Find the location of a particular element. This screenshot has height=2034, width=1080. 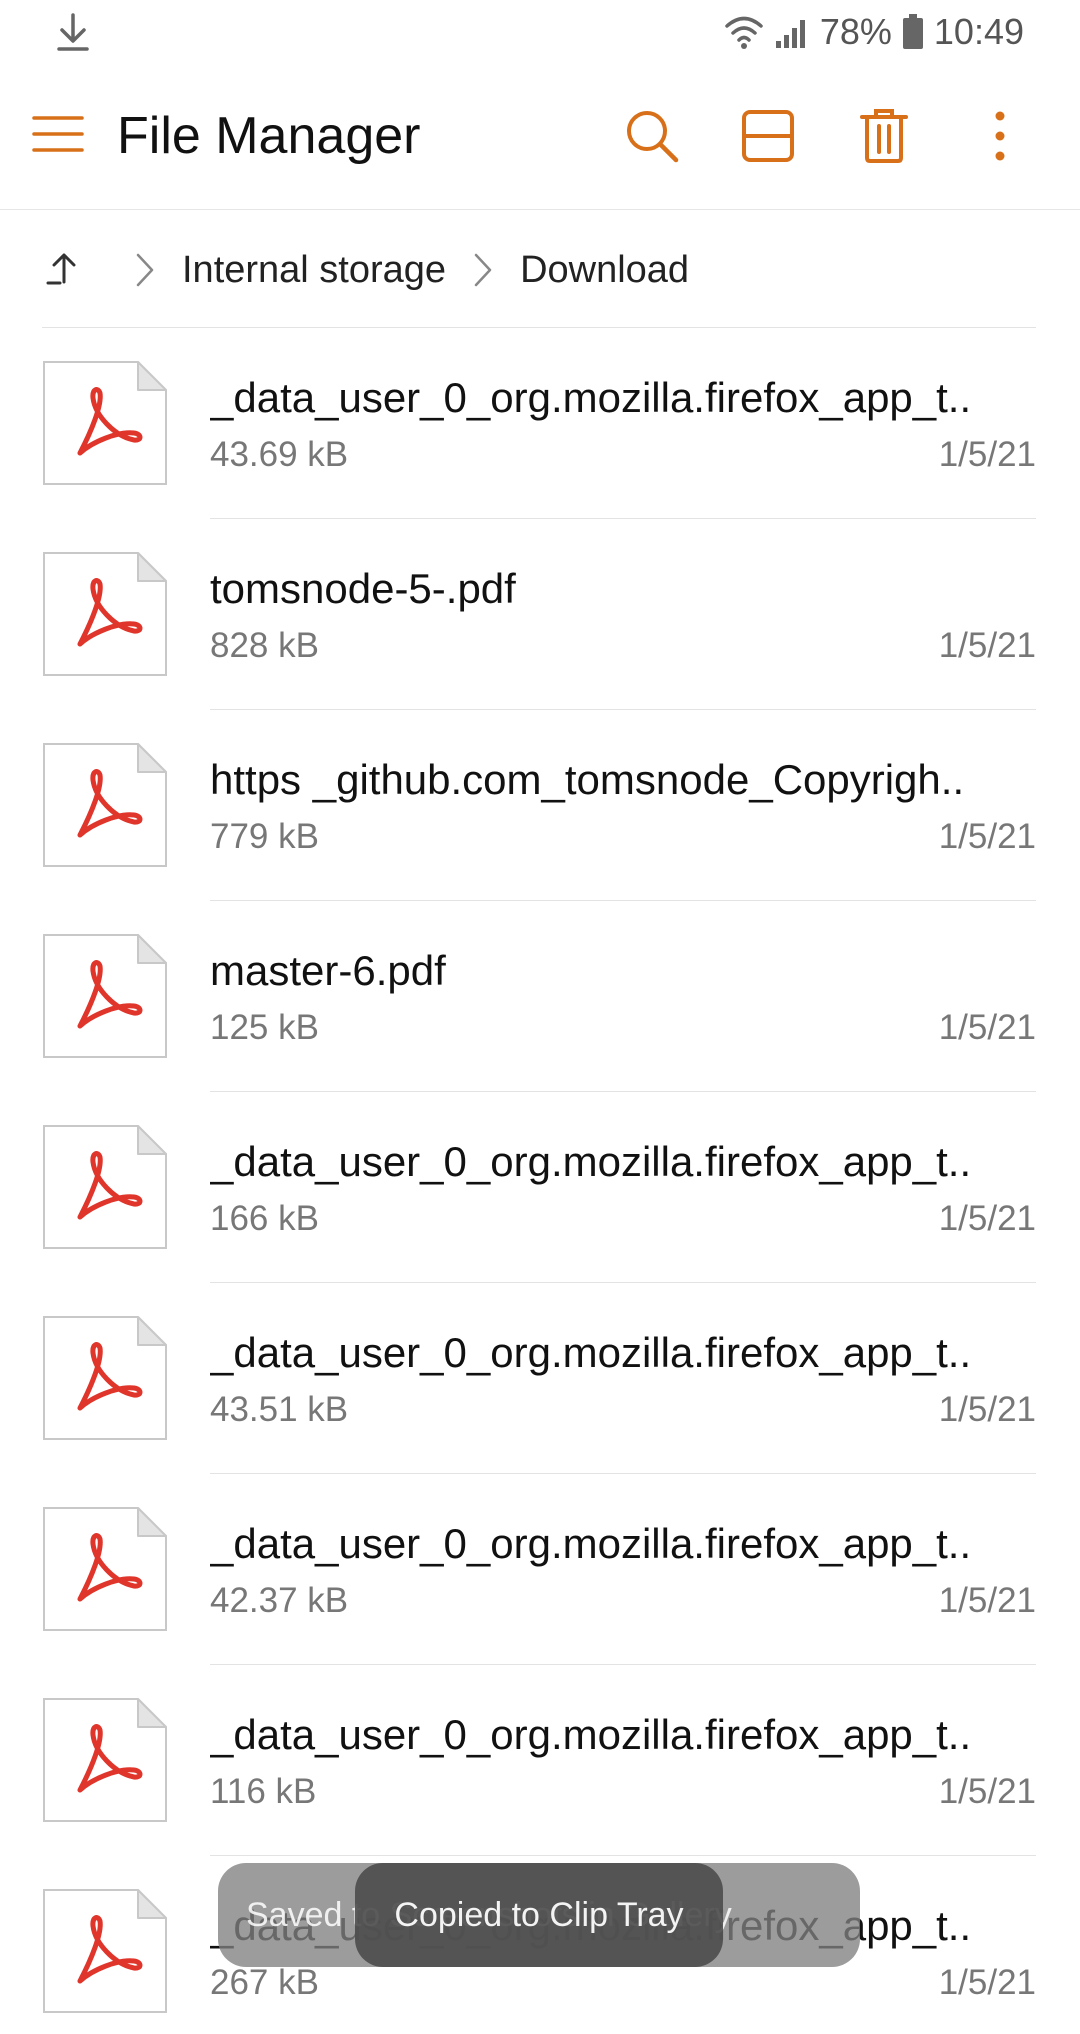

signal-icon is located at coordinates (792, 32).